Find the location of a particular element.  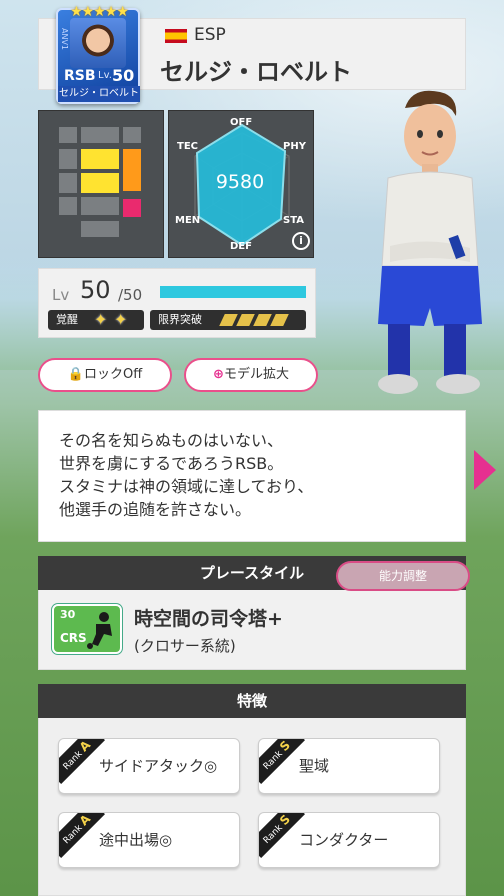

card-player-name: セルジ・ロベルト is located at coordinates (99, 94).